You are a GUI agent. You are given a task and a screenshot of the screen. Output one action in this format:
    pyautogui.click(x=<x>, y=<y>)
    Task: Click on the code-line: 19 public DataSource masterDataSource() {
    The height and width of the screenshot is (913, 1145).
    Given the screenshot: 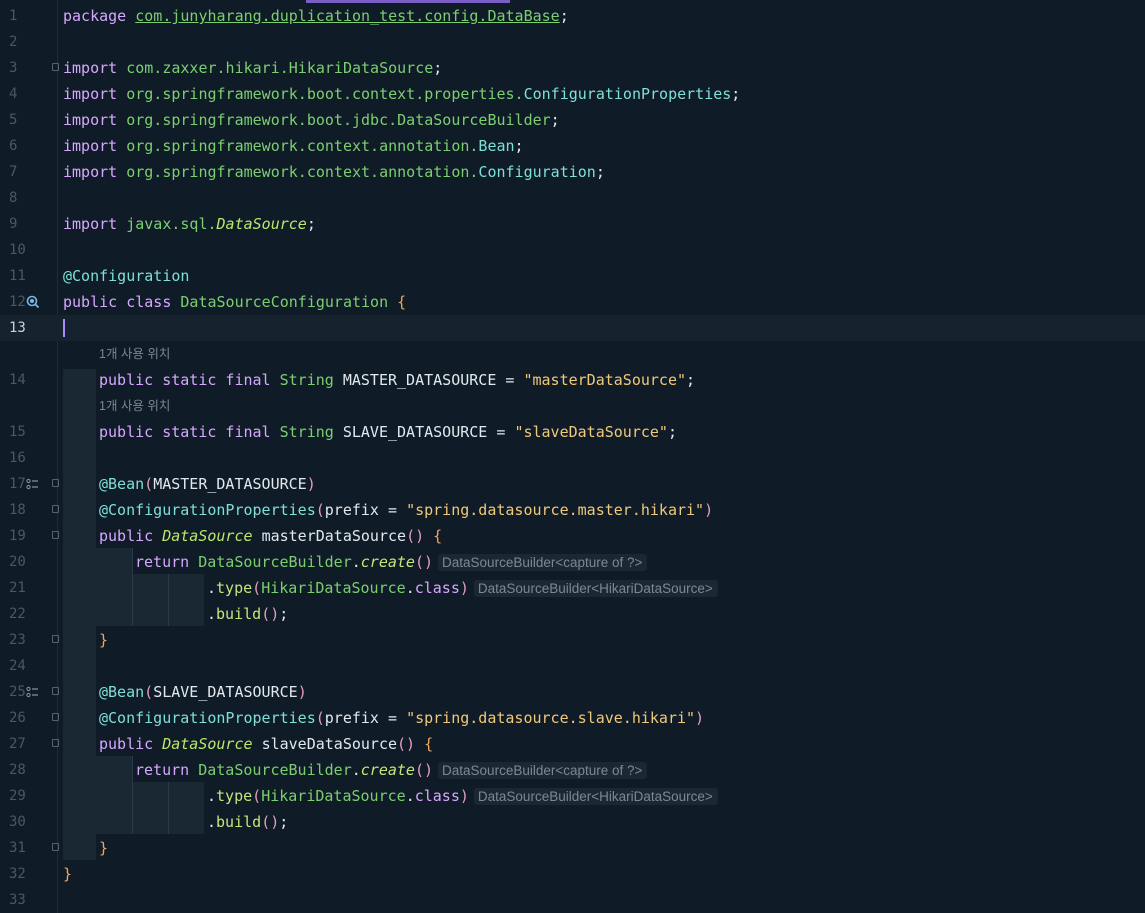 What is the action you would take?
    pyautogui.click(x=572, y=536)
    